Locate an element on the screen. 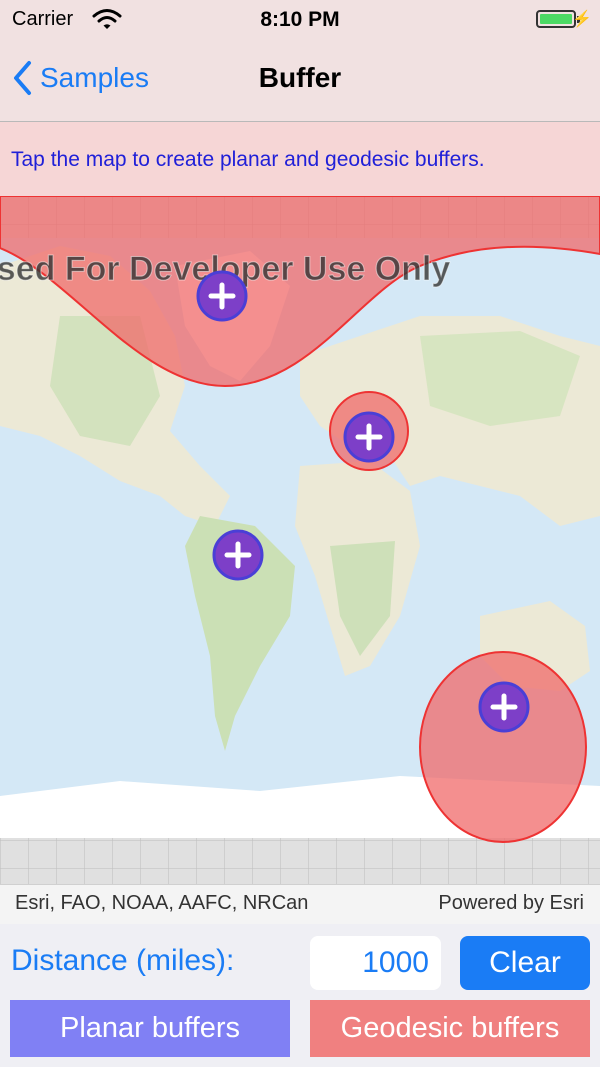 This screenshot has height=1067, width=600. charging-icon: ⚡ is located at coordinates (582, 19).